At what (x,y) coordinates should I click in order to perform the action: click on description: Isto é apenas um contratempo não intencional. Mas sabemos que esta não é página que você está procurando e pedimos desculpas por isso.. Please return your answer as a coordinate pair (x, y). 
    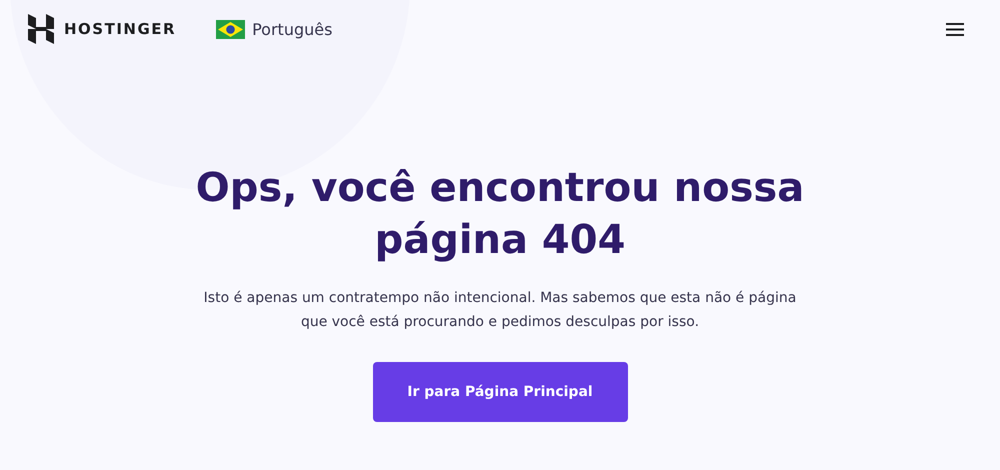
    Looking at the image, I should click on (500, 310).